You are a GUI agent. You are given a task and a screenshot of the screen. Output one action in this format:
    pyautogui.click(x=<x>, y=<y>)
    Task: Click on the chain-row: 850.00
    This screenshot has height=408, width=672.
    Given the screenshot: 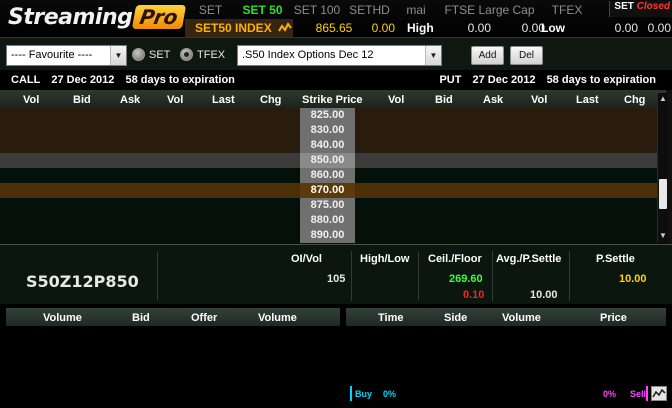 What is the action you would take?
    pyautogui.click(x=333, y=160)
    